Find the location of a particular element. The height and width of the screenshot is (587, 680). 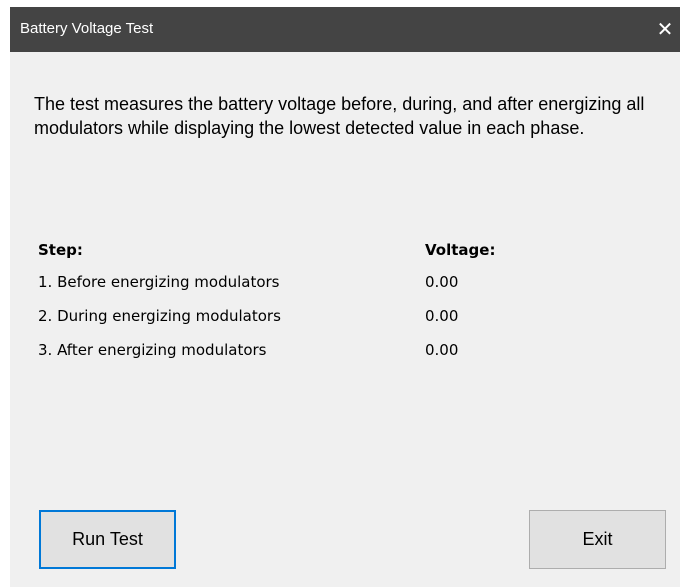

table-row: 1. Before energizing modulators 0.00 is located at coordinates (338, 284).